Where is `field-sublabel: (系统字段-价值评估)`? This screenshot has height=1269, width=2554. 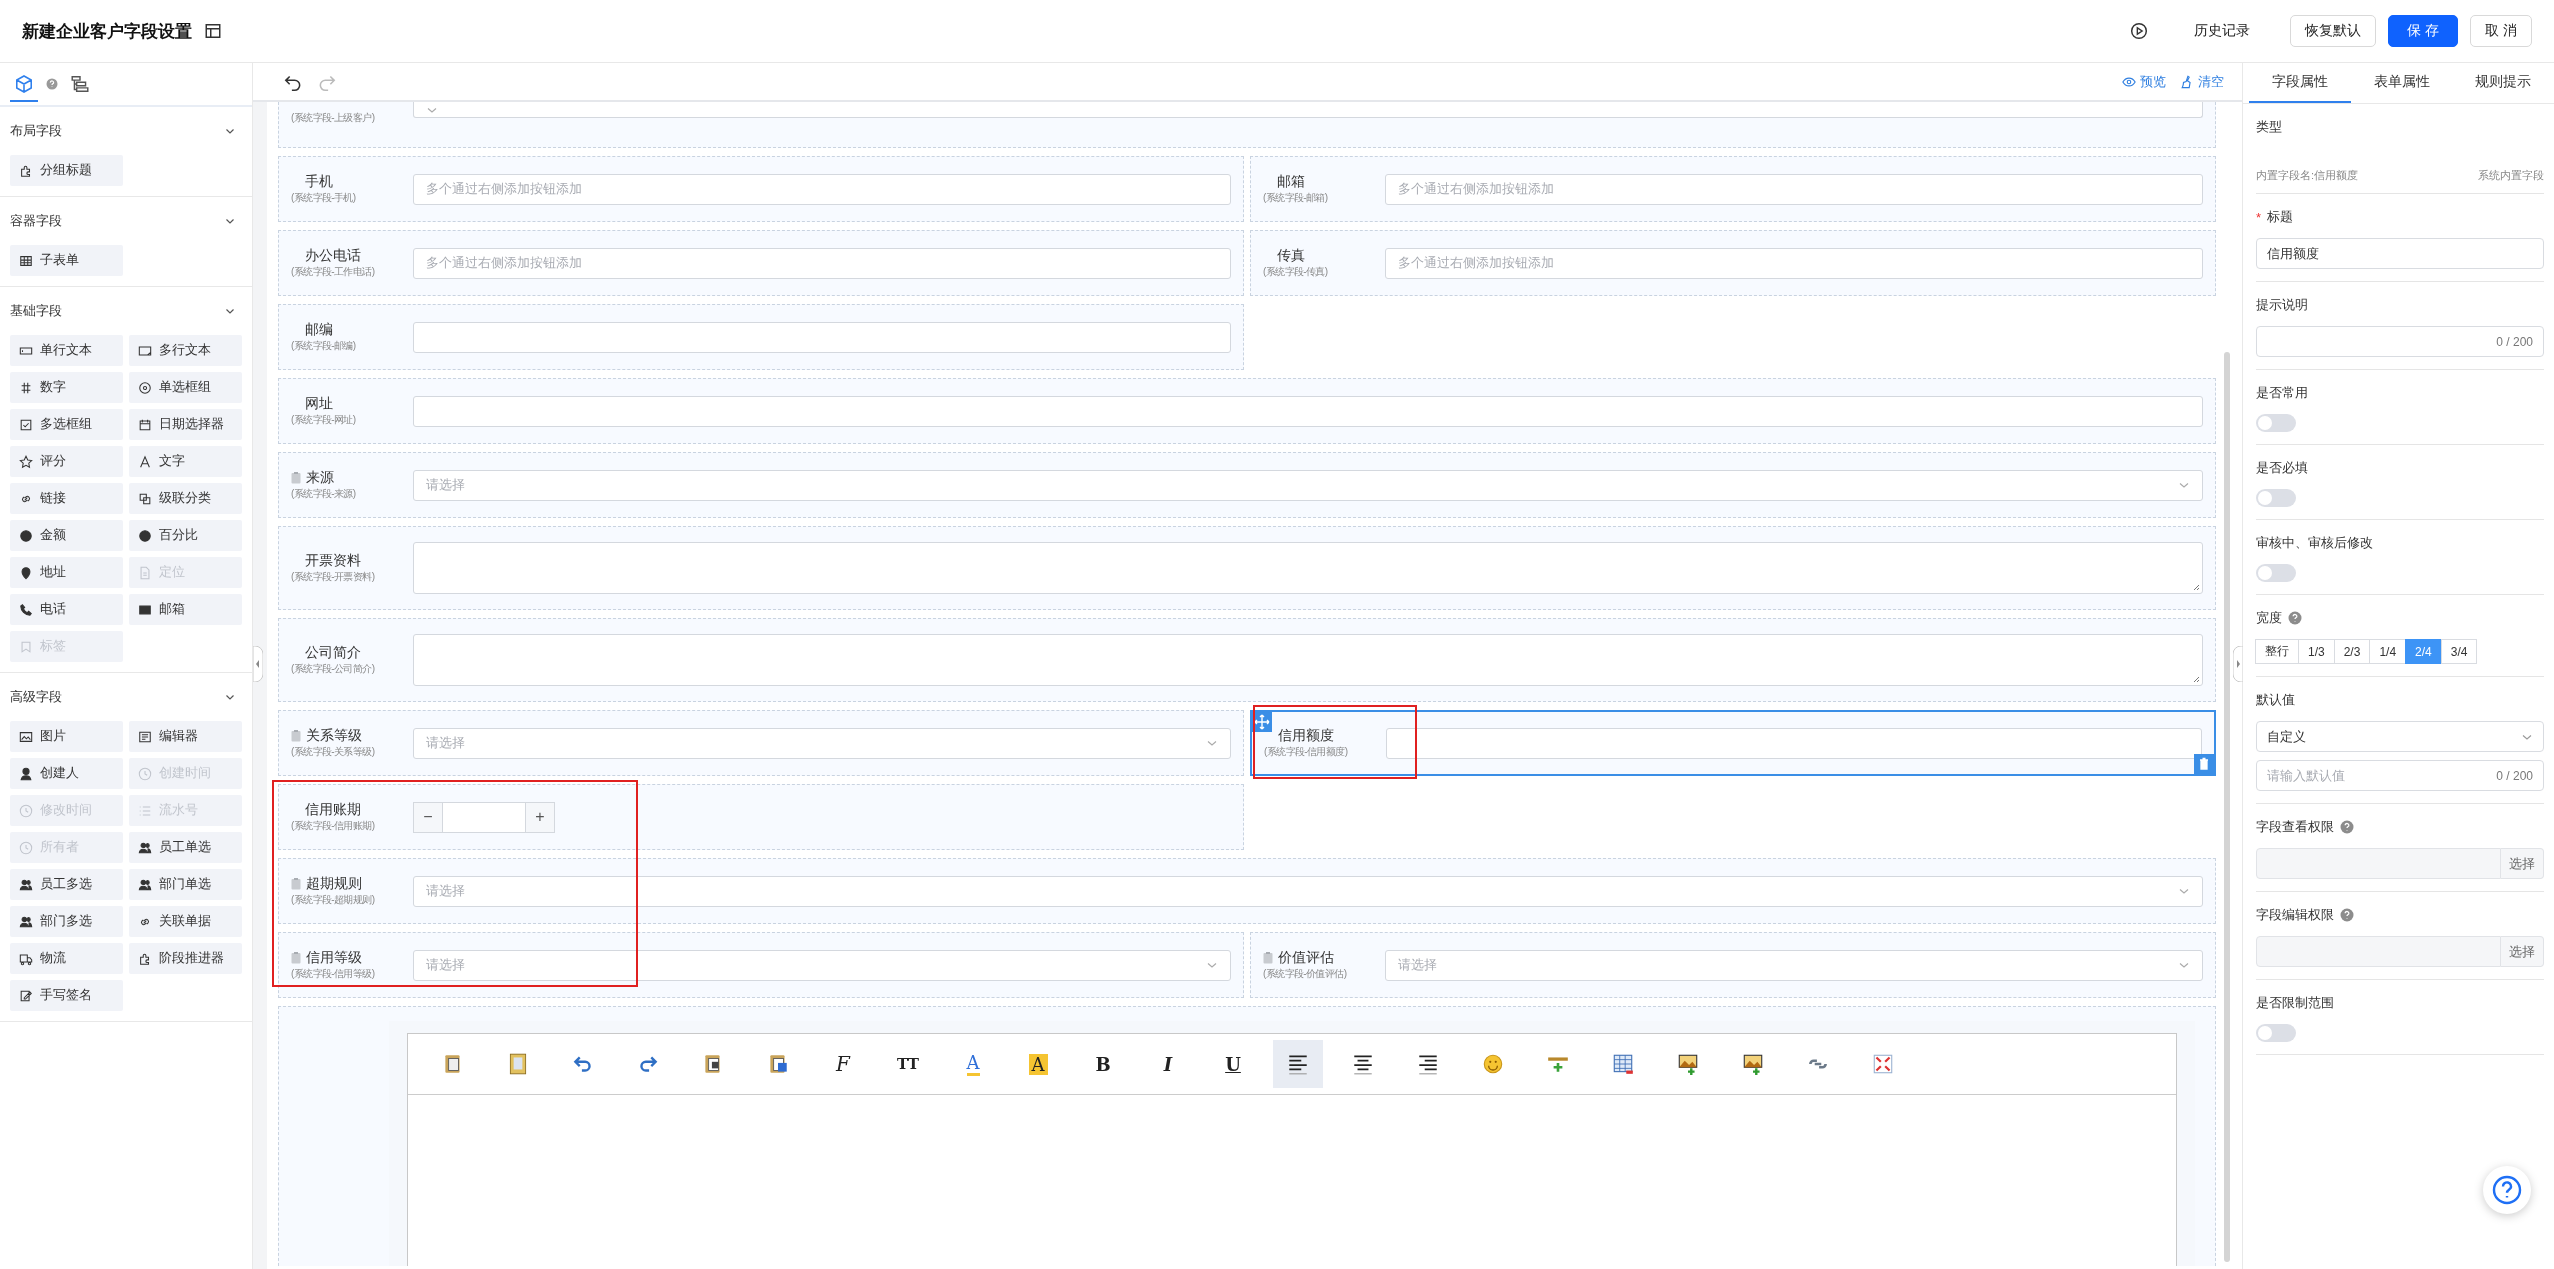 field-sublabel: (系统字段-价值评估) is located at coordinates (1305, 974).